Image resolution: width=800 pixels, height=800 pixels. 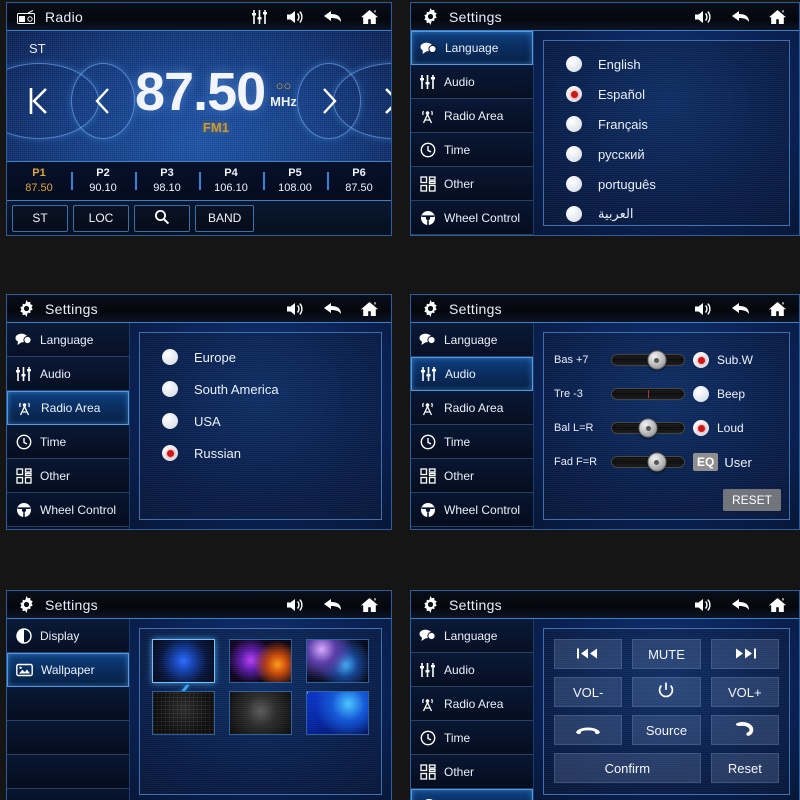 What do you see at coordinates (677, 184) in the screenshot?
I see `language-option: português` at bounding box center [677, 184].